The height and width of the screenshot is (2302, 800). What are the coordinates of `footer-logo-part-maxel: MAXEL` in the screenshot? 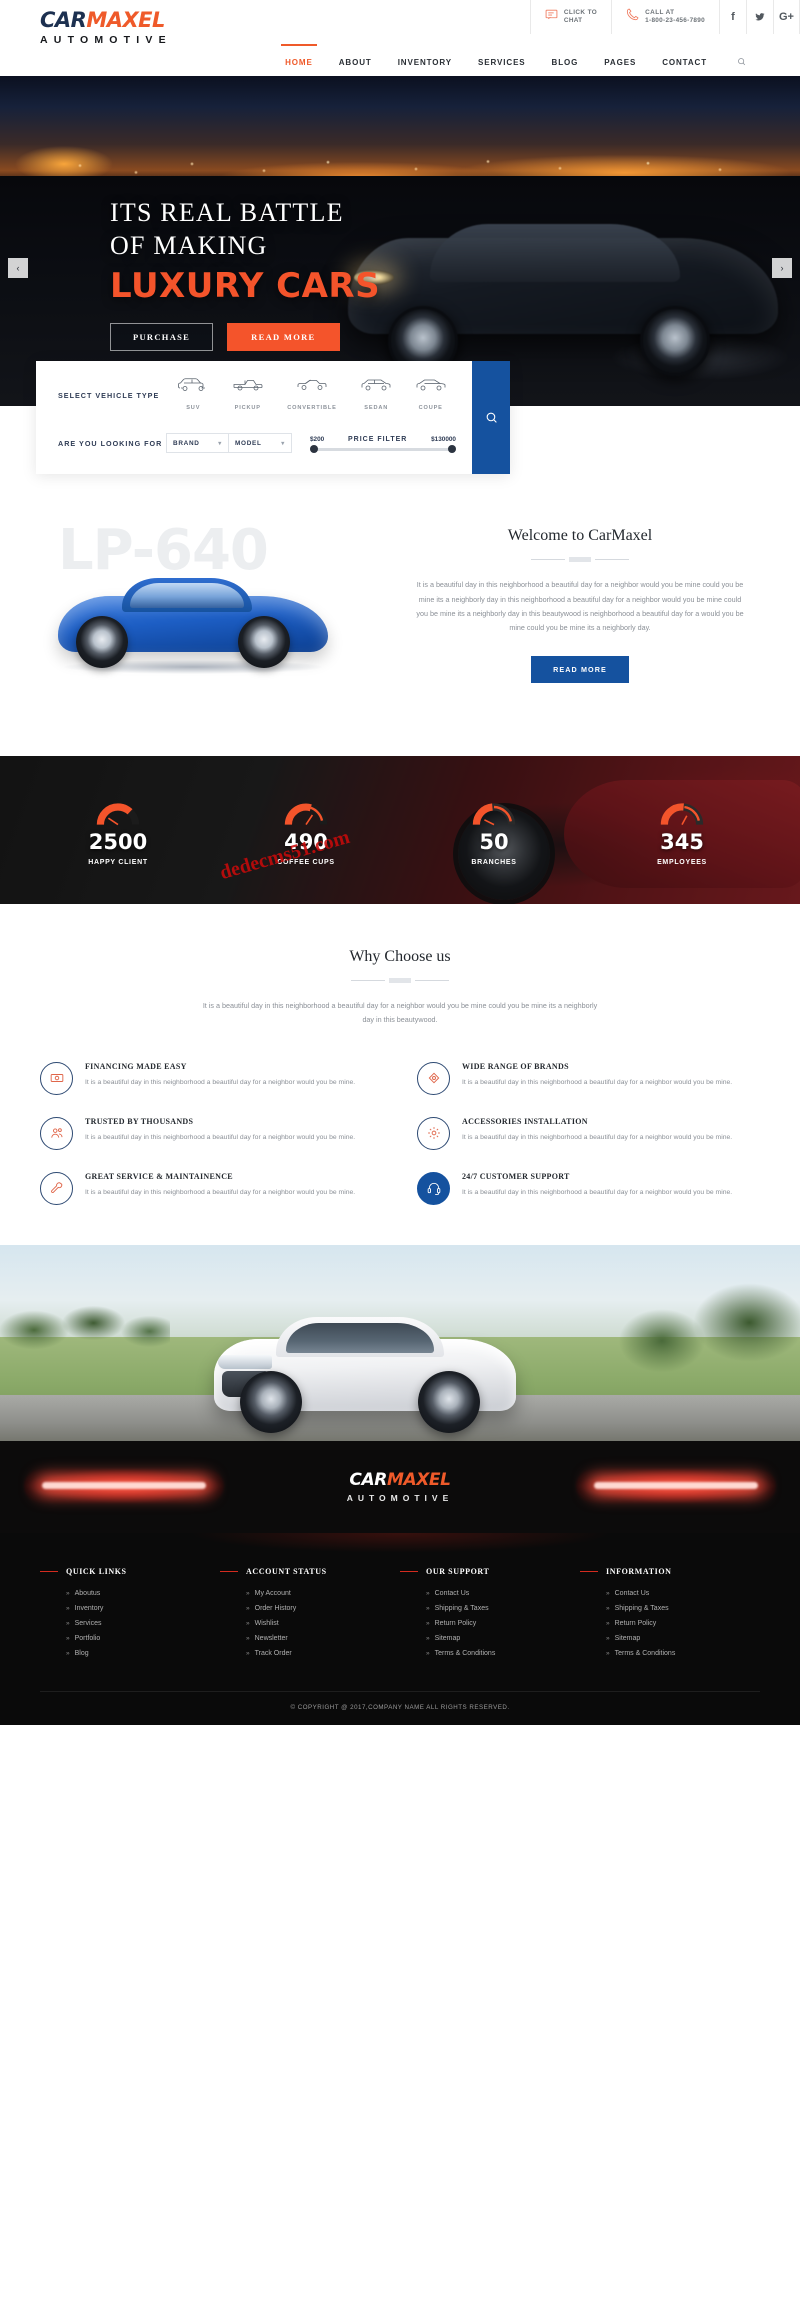 It's located at (418, 1480).